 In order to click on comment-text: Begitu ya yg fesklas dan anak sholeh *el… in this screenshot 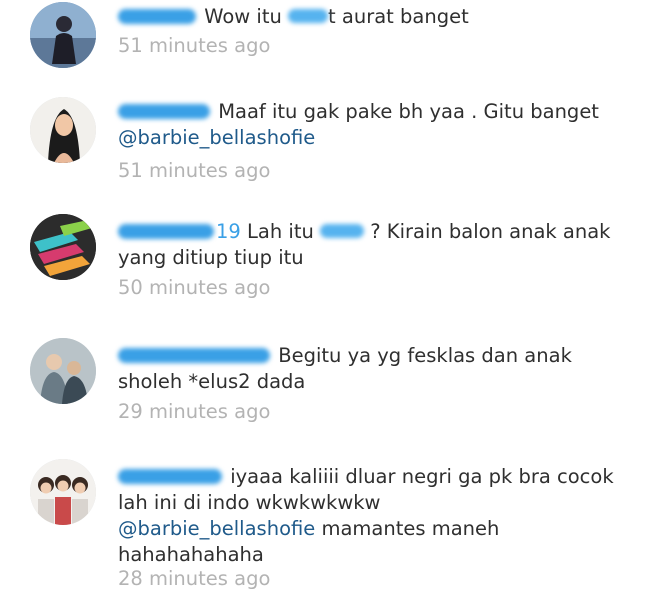, I will do `click(378, 369)`.